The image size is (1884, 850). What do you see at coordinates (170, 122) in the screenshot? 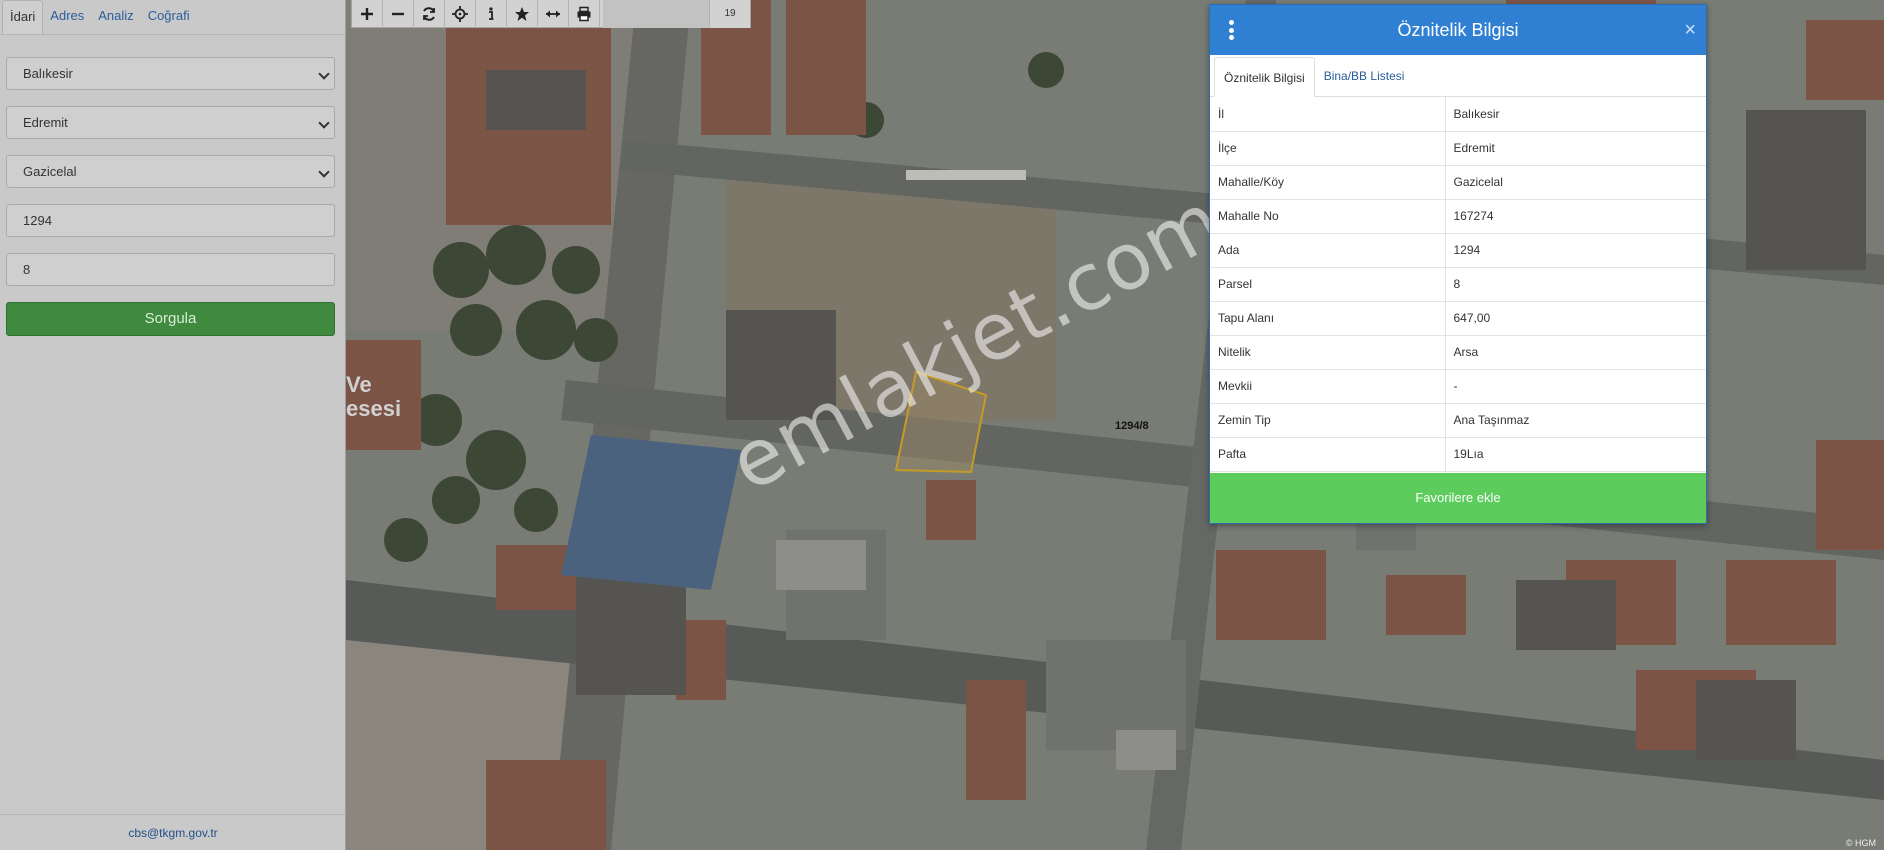
I see `district-select: Edremit` at bounding box center [170, 122].